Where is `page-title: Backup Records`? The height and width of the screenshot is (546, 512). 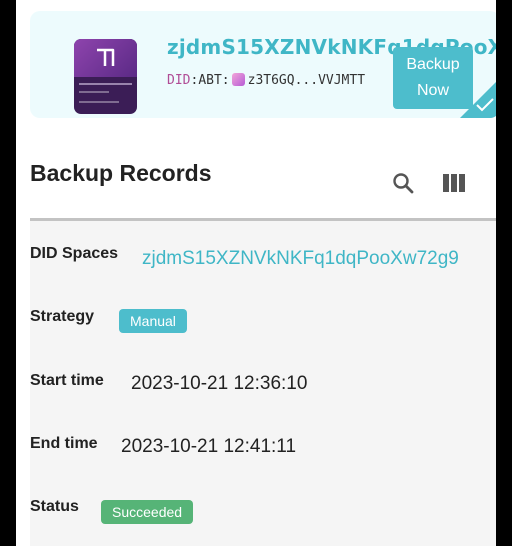 page-title: Backup Records is located at coordinates (121, 173).